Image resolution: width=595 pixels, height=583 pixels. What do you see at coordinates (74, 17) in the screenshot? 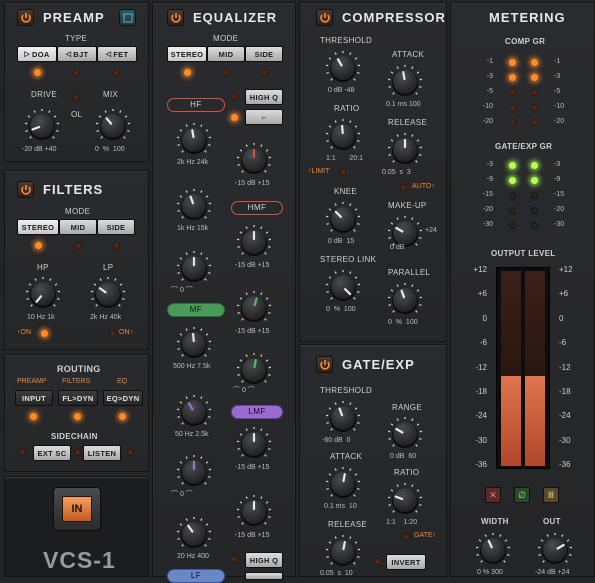
I see `preamp-title: PREAMP` at bounding box center [74, 17].